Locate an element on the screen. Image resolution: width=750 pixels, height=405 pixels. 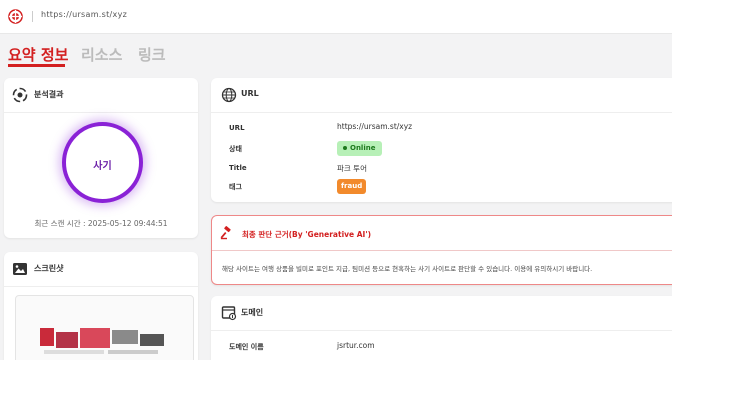
verdict-result: 사기 is located at coordinates (102, 166).